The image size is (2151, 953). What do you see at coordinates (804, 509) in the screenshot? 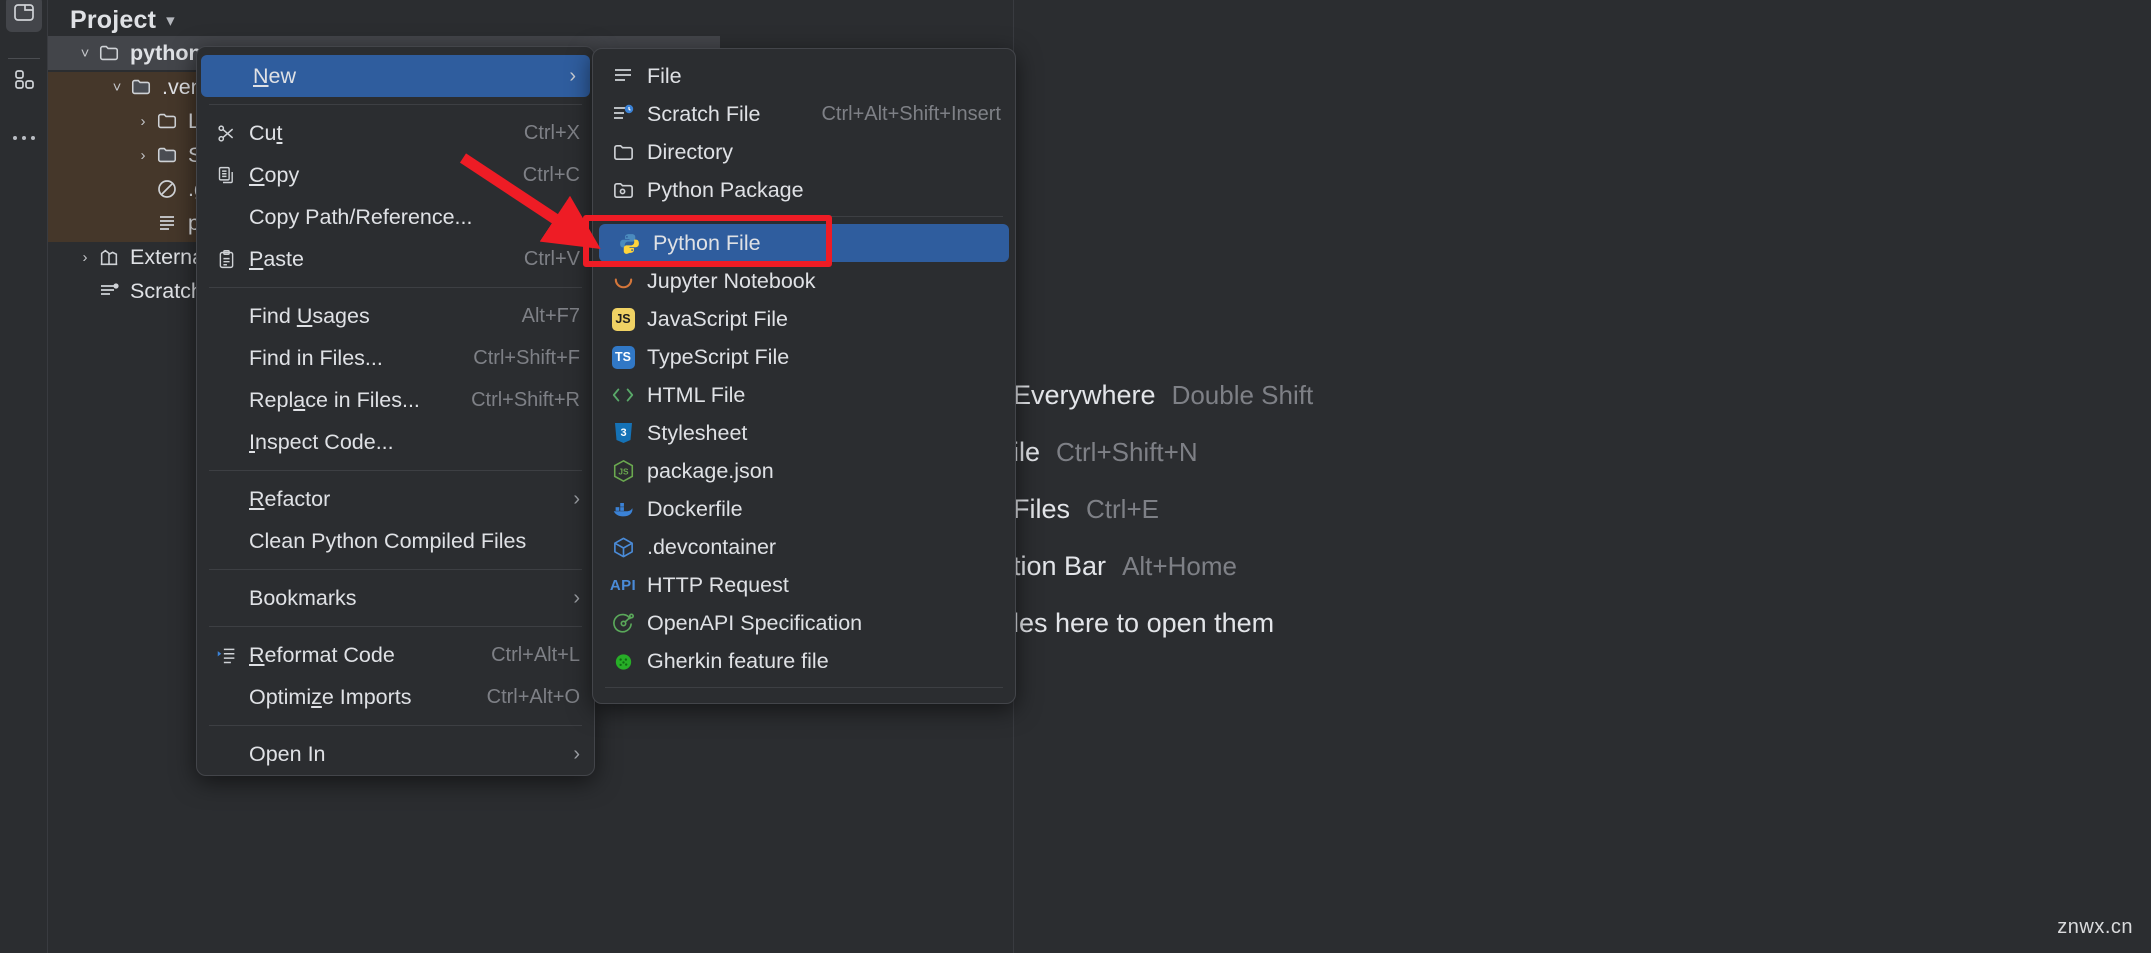
I see `submenu-item-dockerfile: Dockerfile` at bounding box center [804, 509].